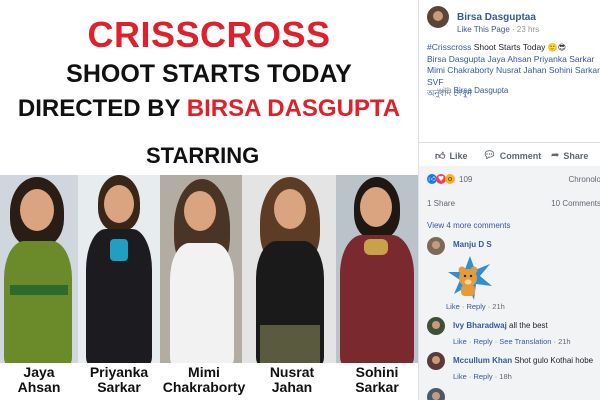  I want to click on bear-sticker-icon, so click(470, 278).